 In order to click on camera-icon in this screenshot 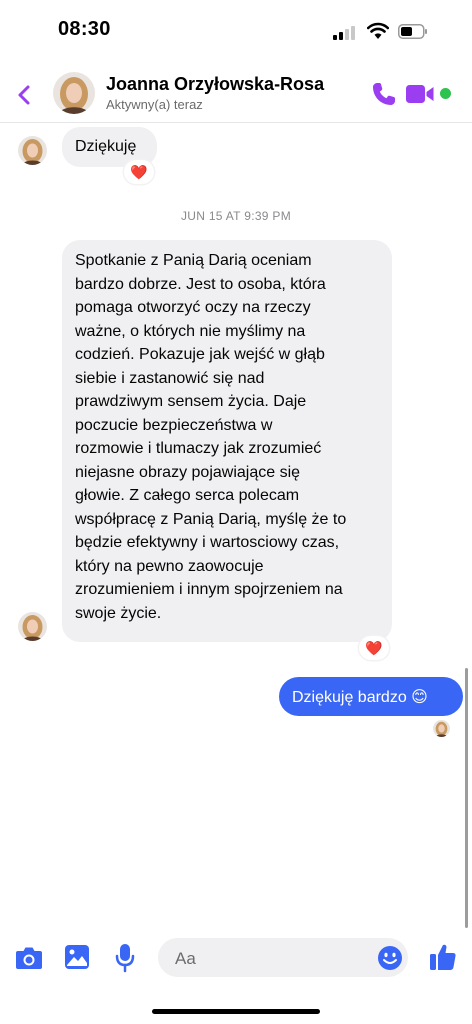, I will do `click(29, 958)`.